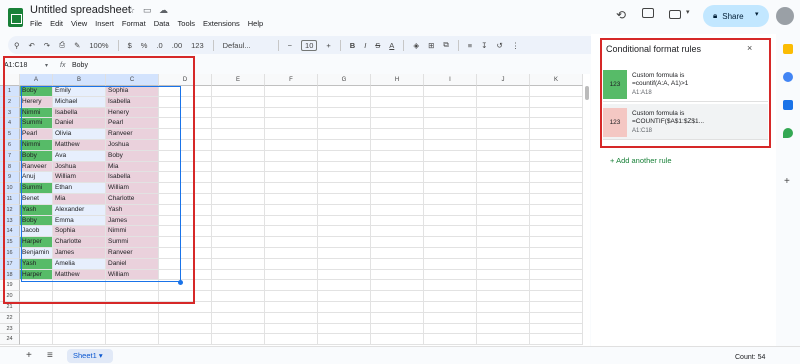  Describe the element at coordinates (15, 17) in the screenshot. I see `sheets-logo` at that location.